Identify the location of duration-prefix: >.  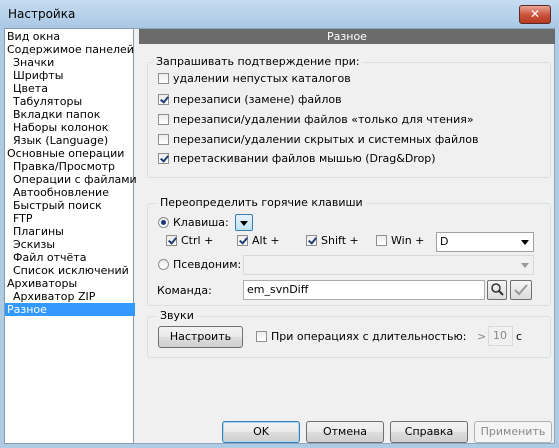
(482, 336).